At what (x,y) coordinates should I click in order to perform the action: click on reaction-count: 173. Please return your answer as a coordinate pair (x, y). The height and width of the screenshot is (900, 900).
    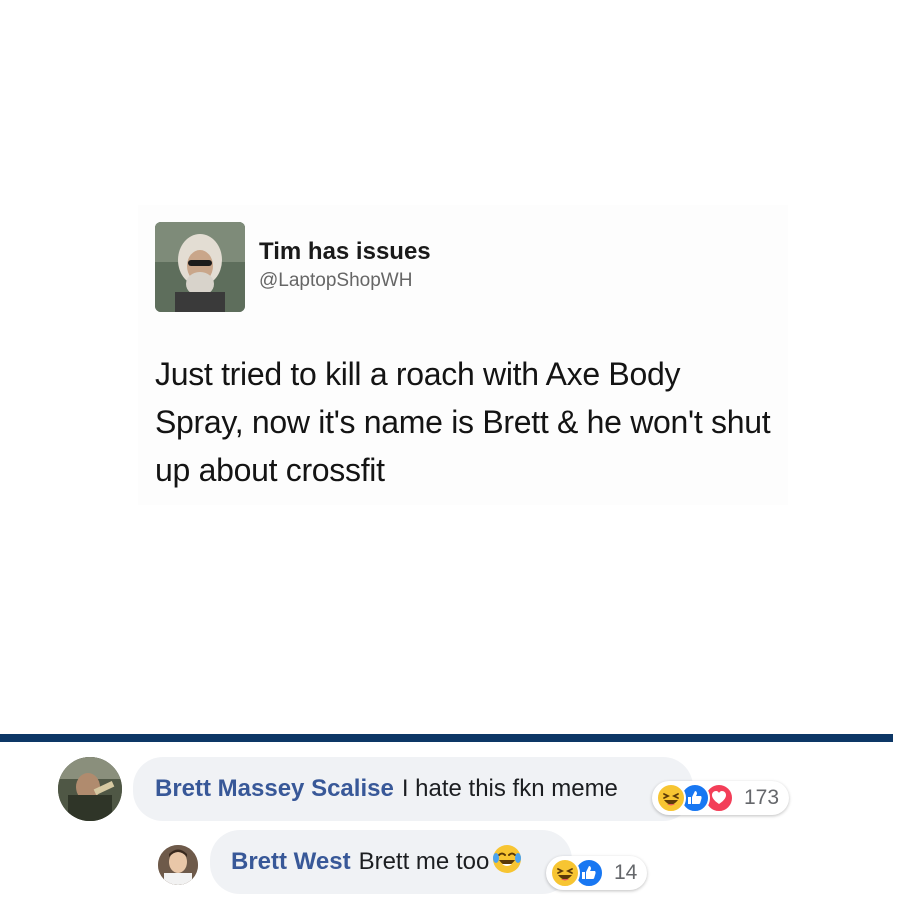
    Looking at the image, I should click on (762, 797).